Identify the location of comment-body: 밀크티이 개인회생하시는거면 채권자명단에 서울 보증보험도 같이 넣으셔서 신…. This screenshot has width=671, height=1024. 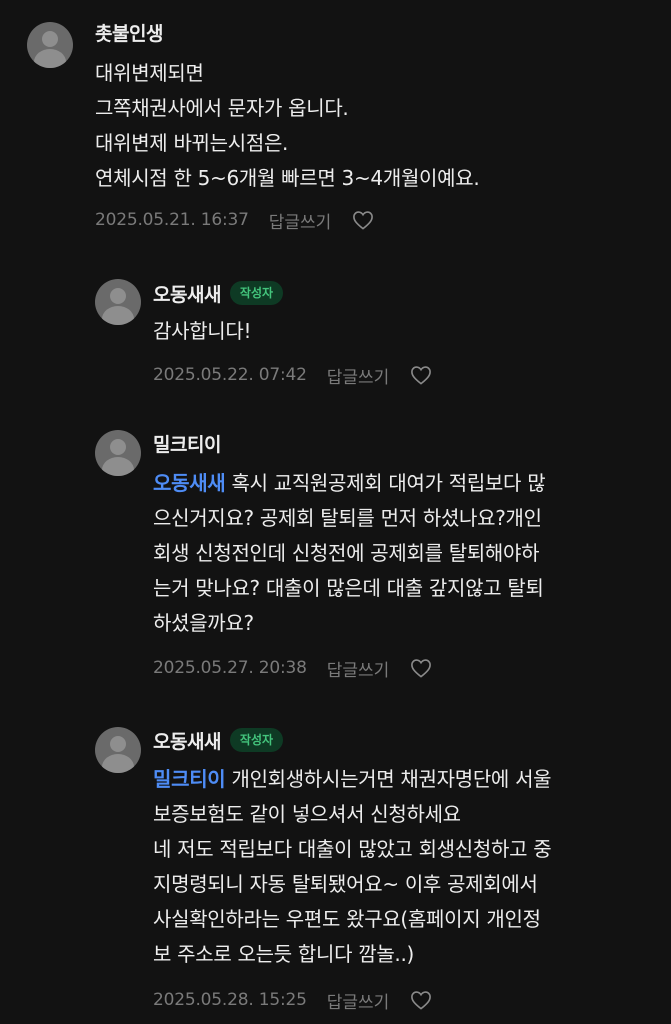
(352, 867).